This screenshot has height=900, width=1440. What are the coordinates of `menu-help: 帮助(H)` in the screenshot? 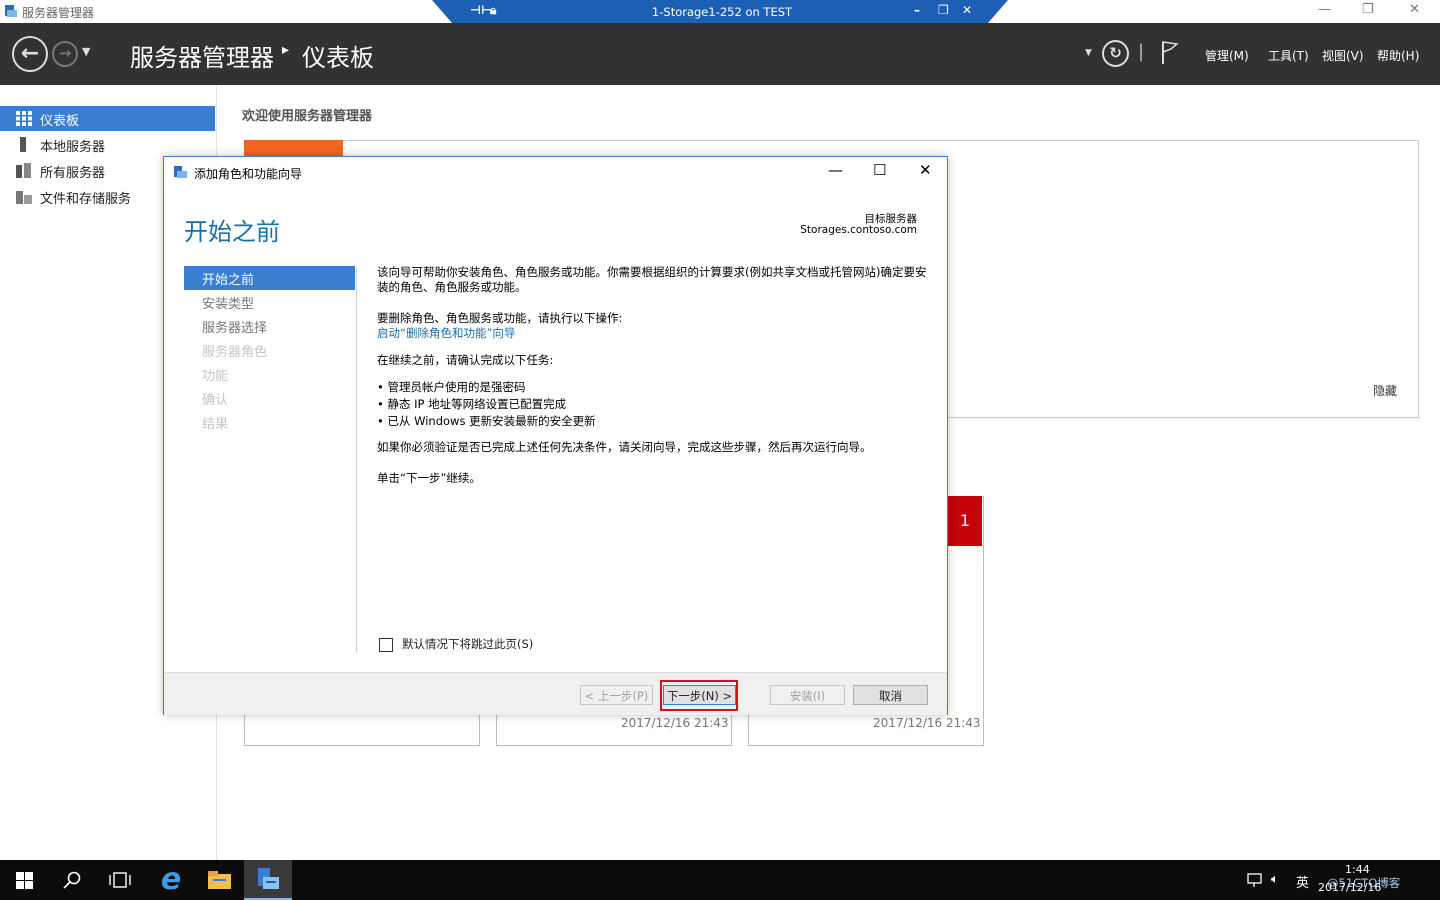 It's located at (1398, 55).